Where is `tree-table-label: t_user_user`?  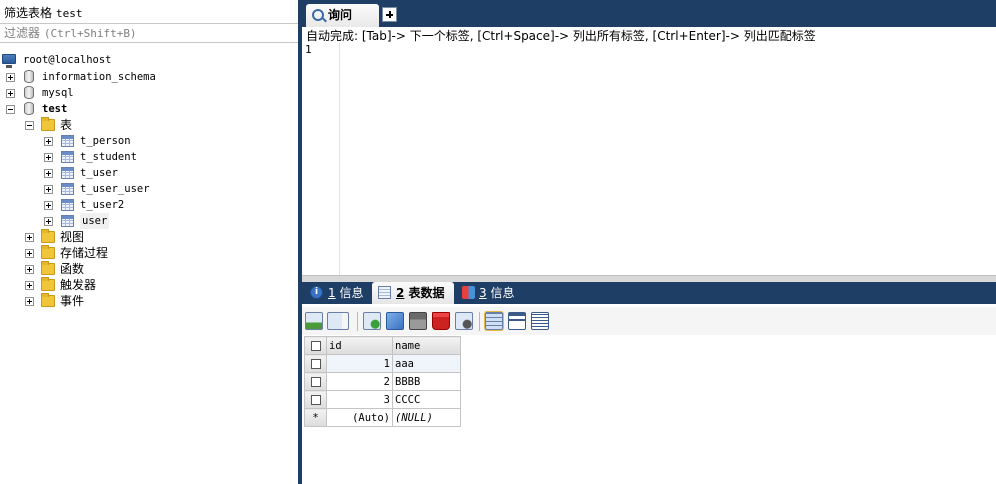 tree-table-label: t_user_user is located at coordinates (115, 189).